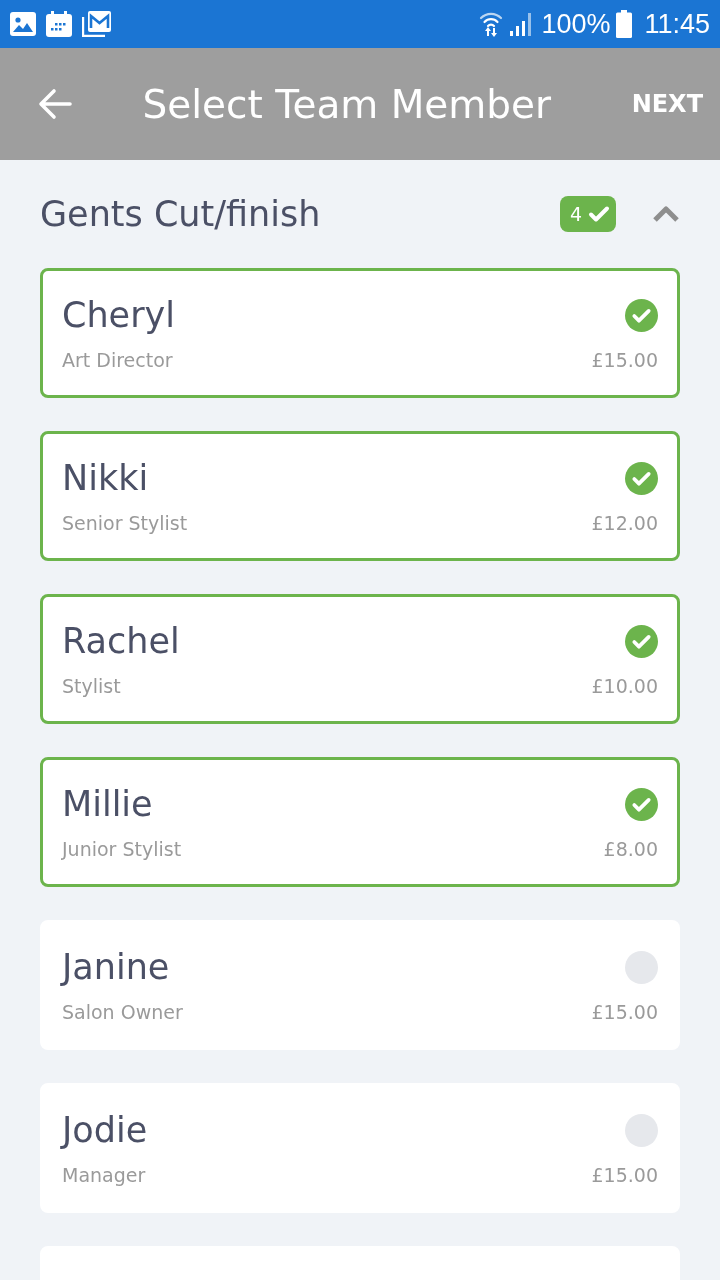  I want to click on member-name: Jodie, so click(105, 1130).